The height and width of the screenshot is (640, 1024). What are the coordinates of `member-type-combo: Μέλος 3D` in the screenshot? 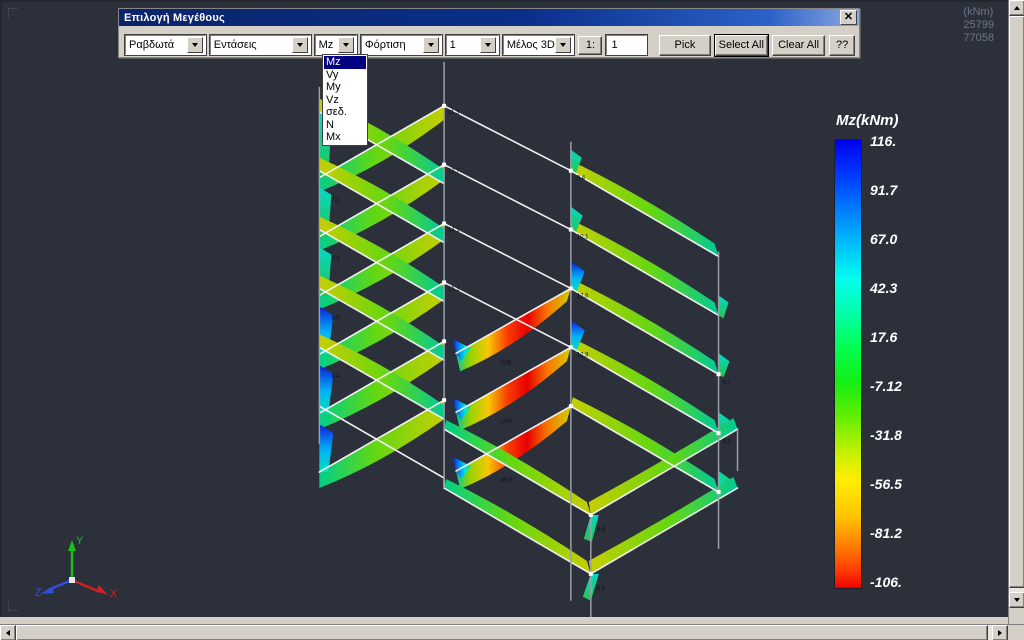 It's located at (538, 45).